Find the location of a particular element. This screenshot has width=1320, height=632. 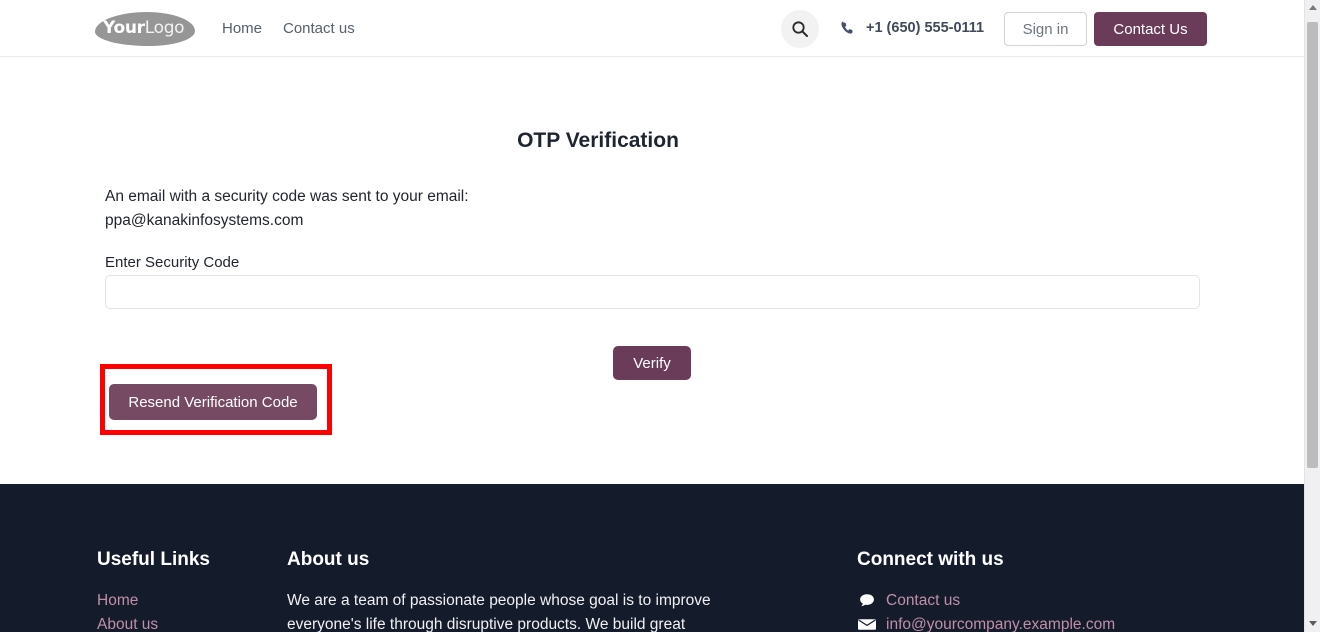

contact-us-button: Contact Us is located at coordinates (1150, 29).